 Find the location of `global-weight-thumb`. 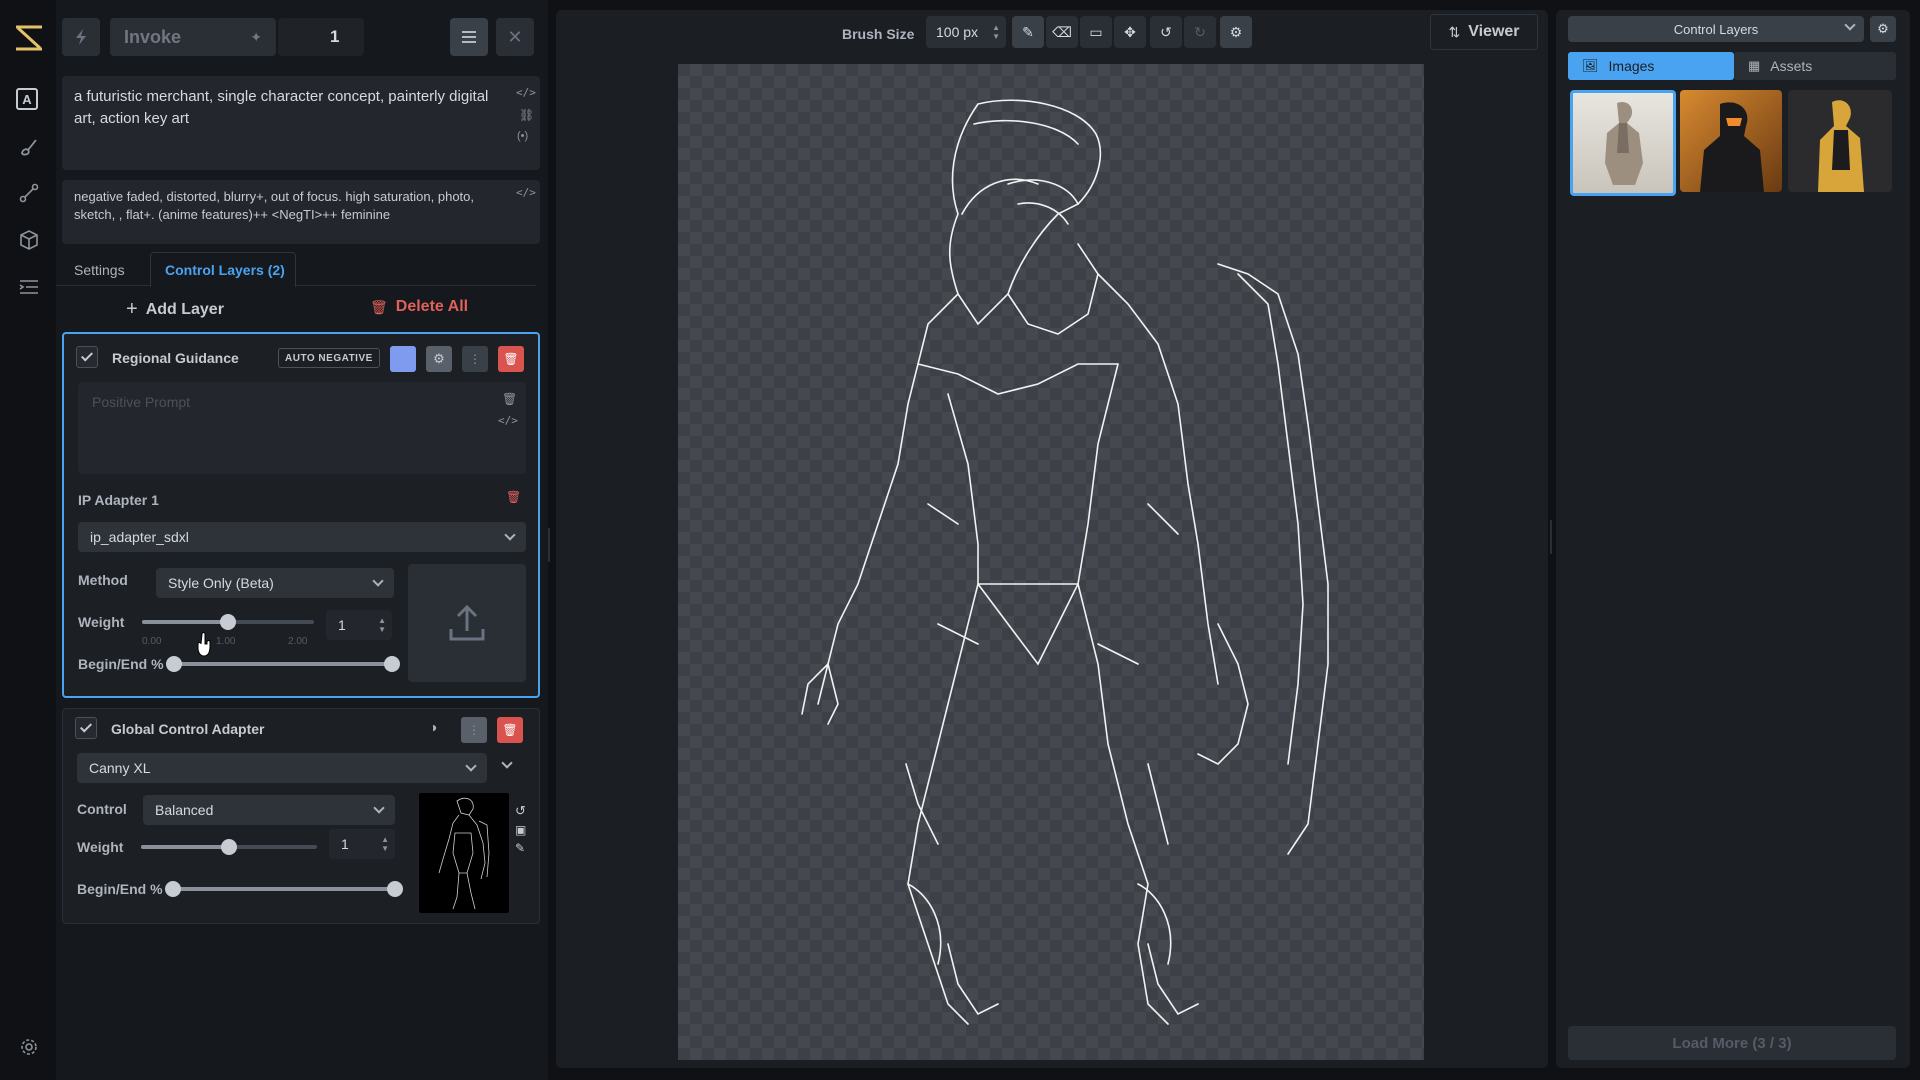

global-weight-thumb is located at coordinates (229, 847).